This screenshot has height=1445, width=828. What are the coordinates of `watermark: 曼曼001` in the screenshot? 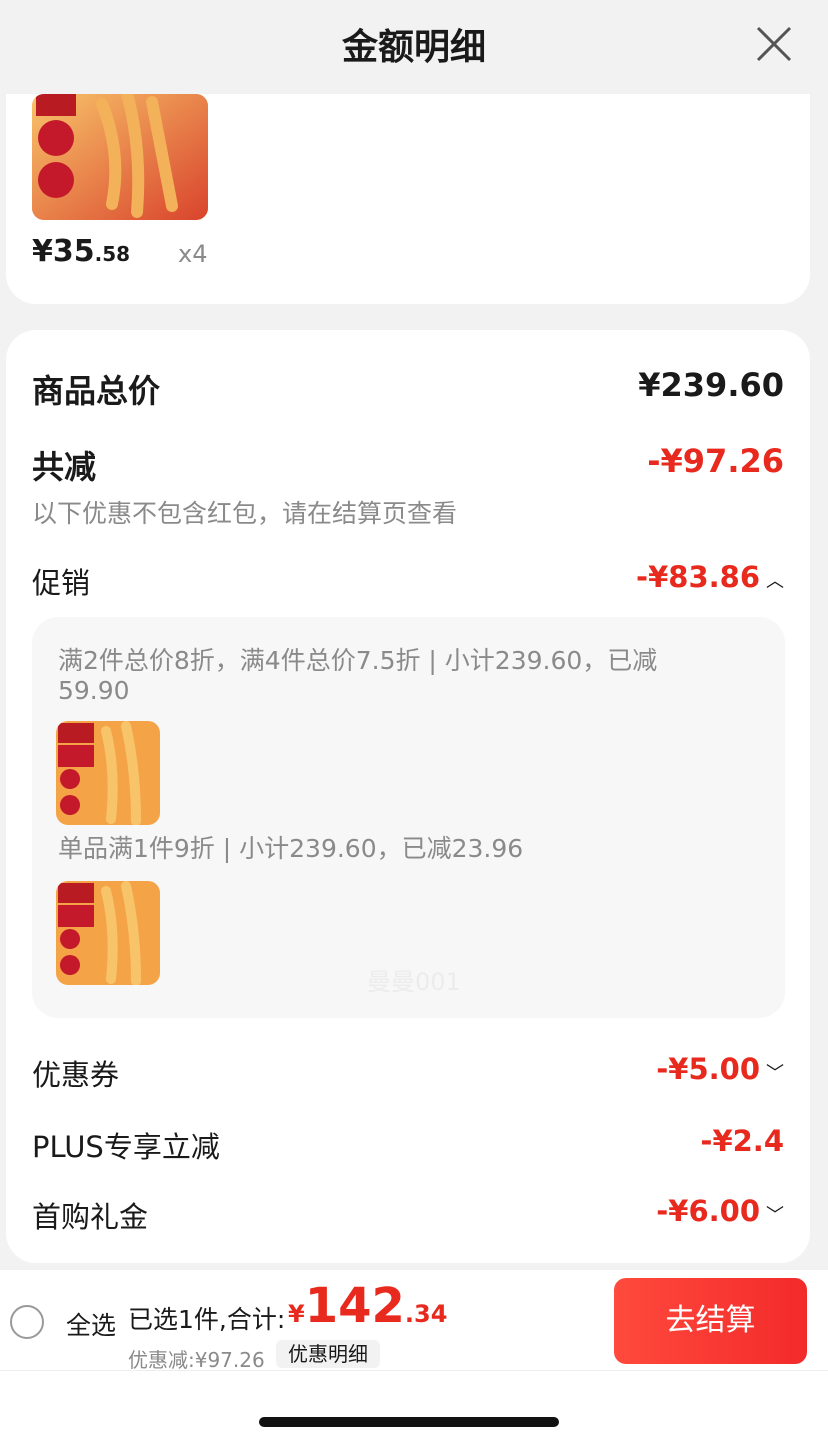 It's located at (414, 982).